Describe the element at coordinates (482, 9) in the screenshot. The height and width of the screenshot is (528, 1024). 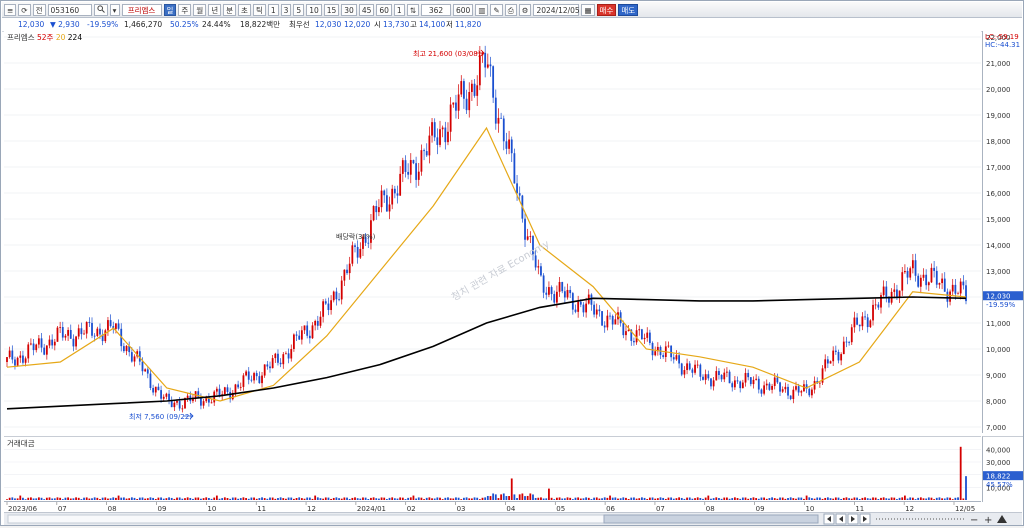
I see `chart-type-icon: ▥` at that location.